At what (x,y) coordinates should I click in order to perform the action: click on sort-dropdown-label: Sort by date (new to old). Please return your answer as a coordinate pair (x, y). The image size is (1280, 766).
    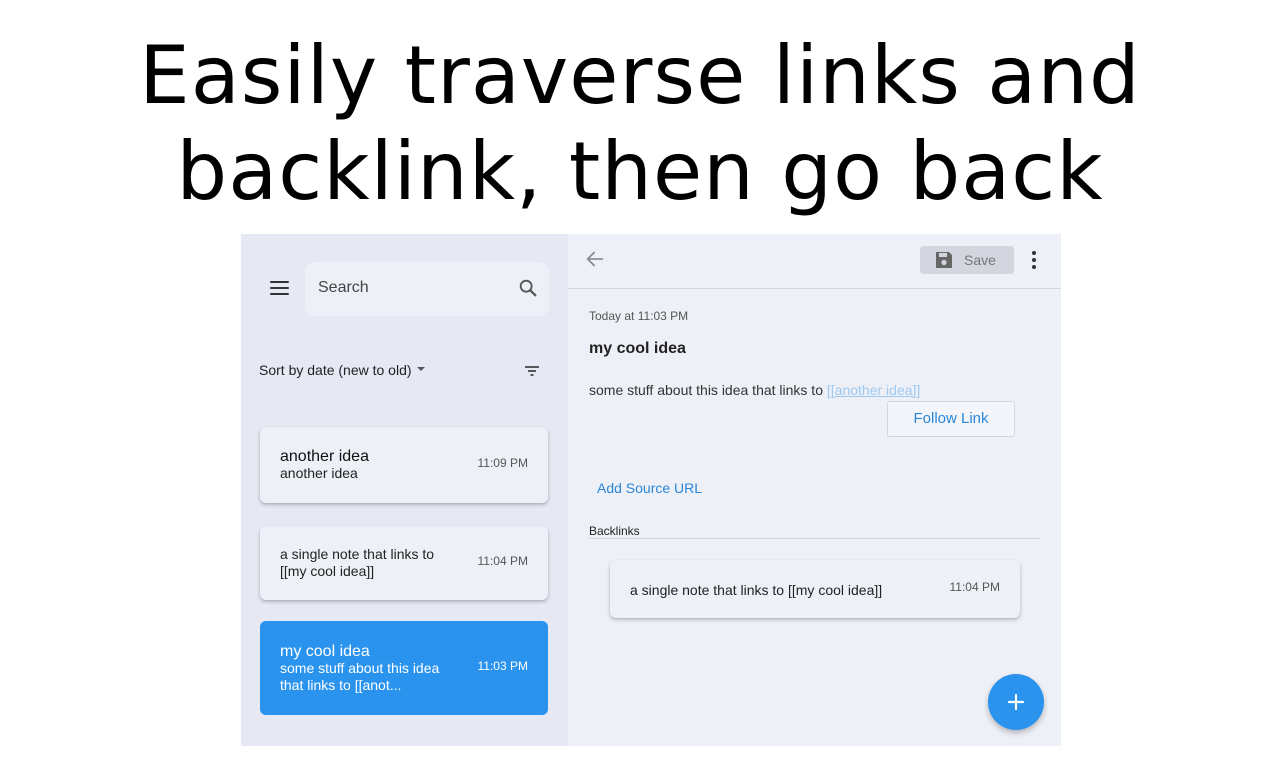
    Looking at the image, I should click on (335, 370).